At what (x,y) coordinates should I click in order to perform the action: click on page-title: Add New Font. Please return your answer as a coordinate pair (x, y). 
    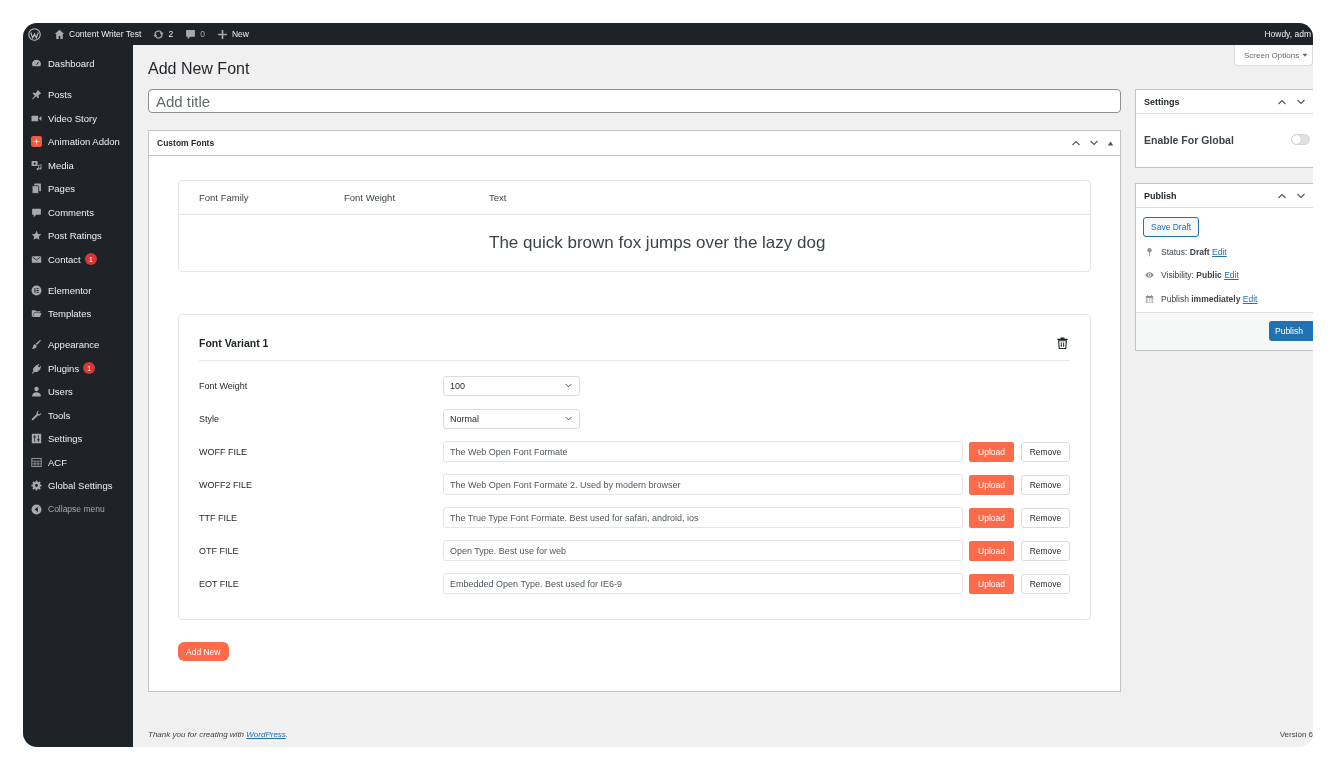
    Looking at the image, I should click on (199, 69).